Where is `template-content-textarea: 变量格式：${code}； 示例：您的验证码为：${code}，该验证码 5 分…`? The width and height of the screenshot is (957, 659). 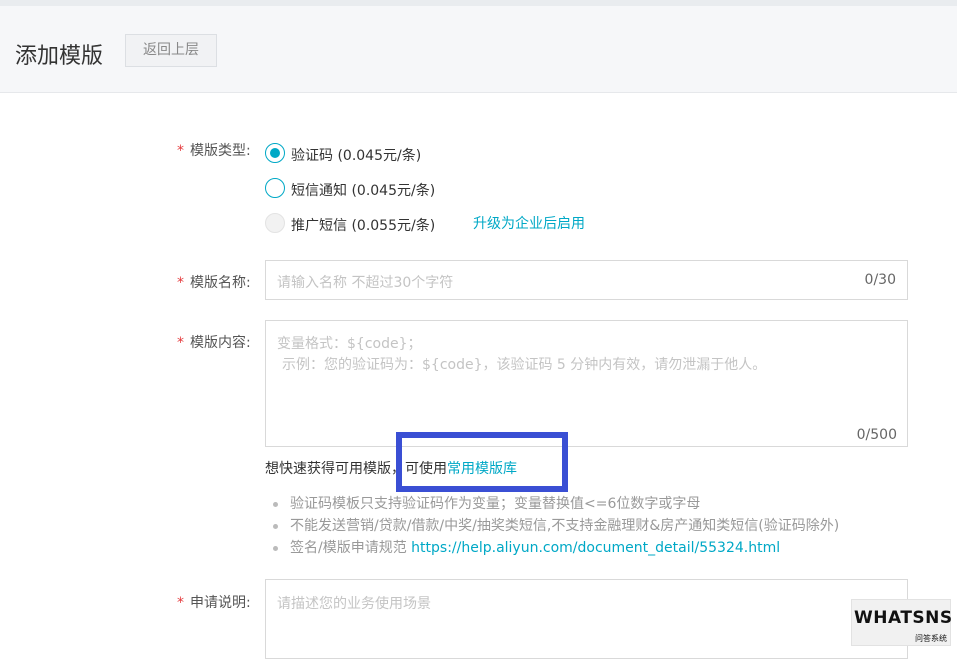
template-content-textarea: 变量格式：${code}； 示例：您的验证码为：${code}，该验证码 5 分… is located at coordinates (586, 383).